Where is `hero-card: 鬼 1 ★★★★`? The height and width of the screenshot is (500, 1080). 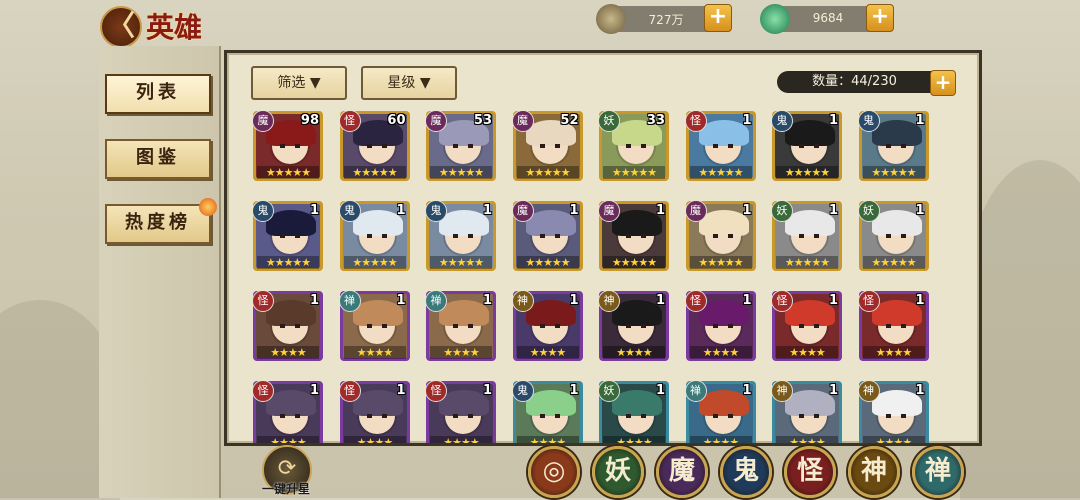 hero-card: 鬼 1 ★★★★ is located at coordinates (547, 412).